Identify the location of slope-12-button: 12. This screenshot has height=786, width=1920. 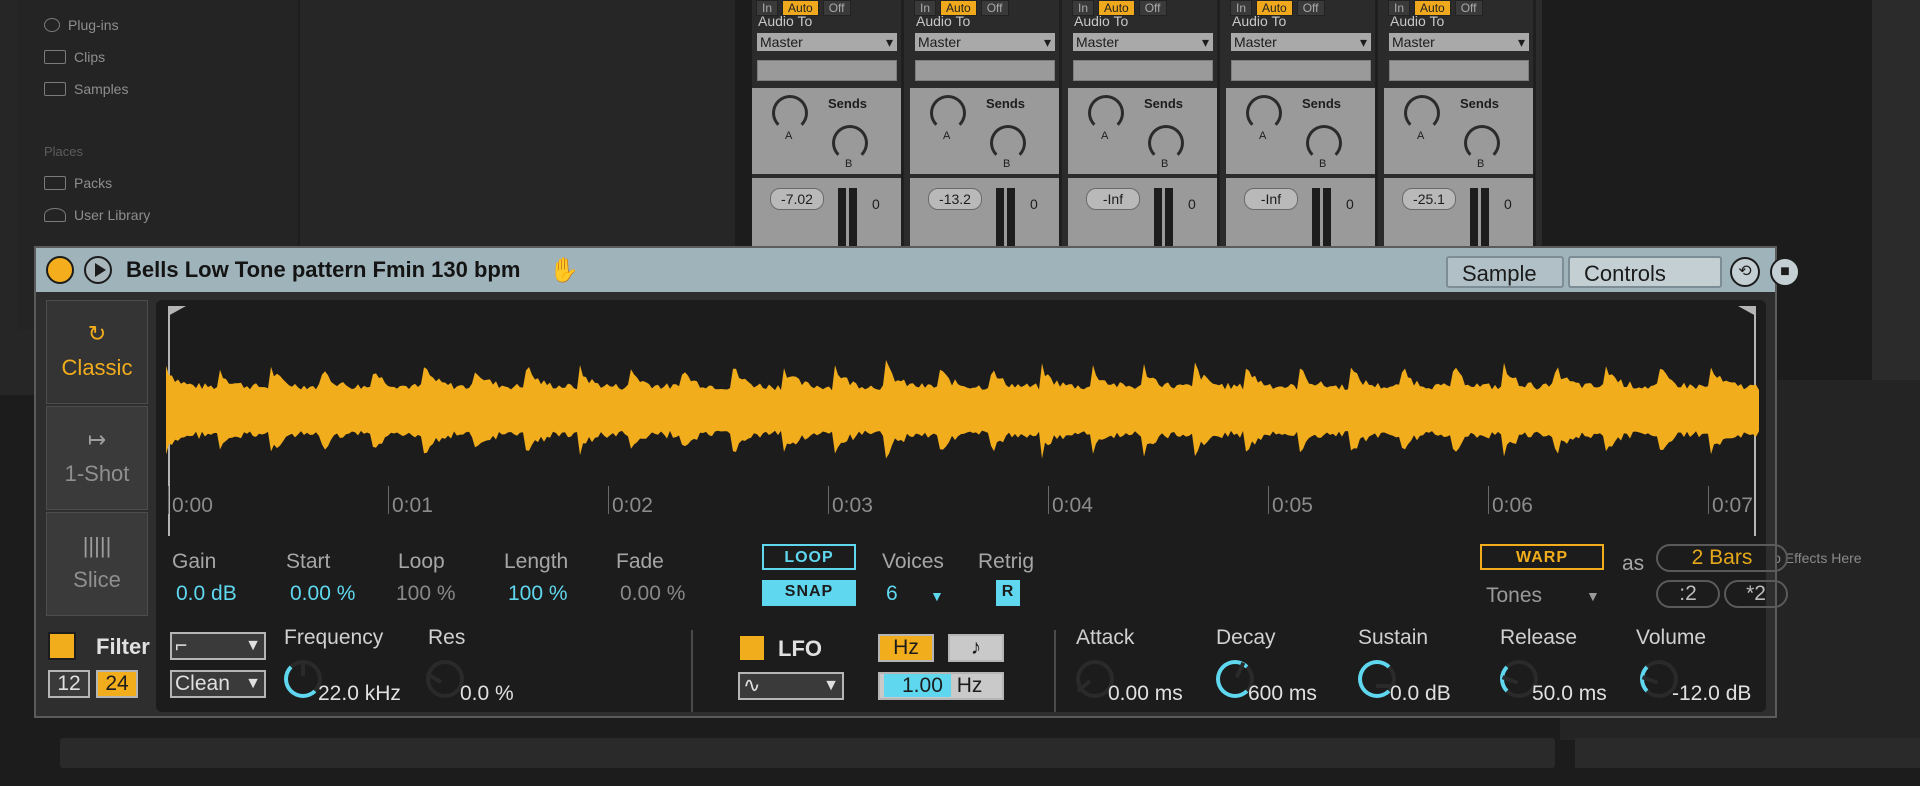
(69, 684).